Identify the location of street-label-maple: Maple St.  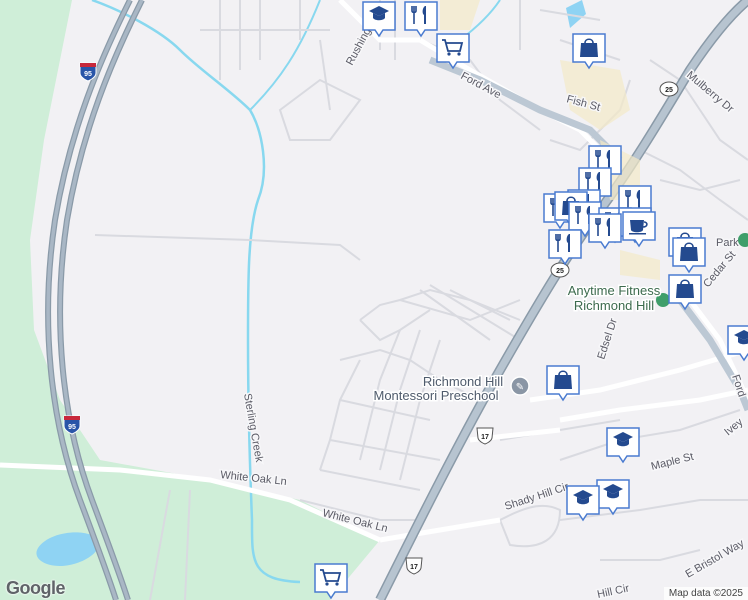
(672, 462).